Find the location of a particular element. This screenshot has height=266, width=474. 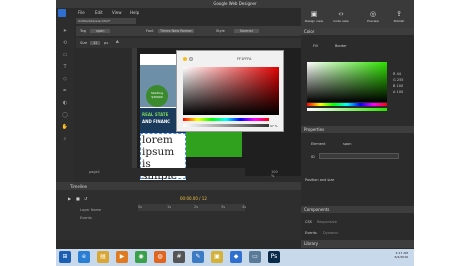

menu-help: Help is located at coordinates (134, 12).